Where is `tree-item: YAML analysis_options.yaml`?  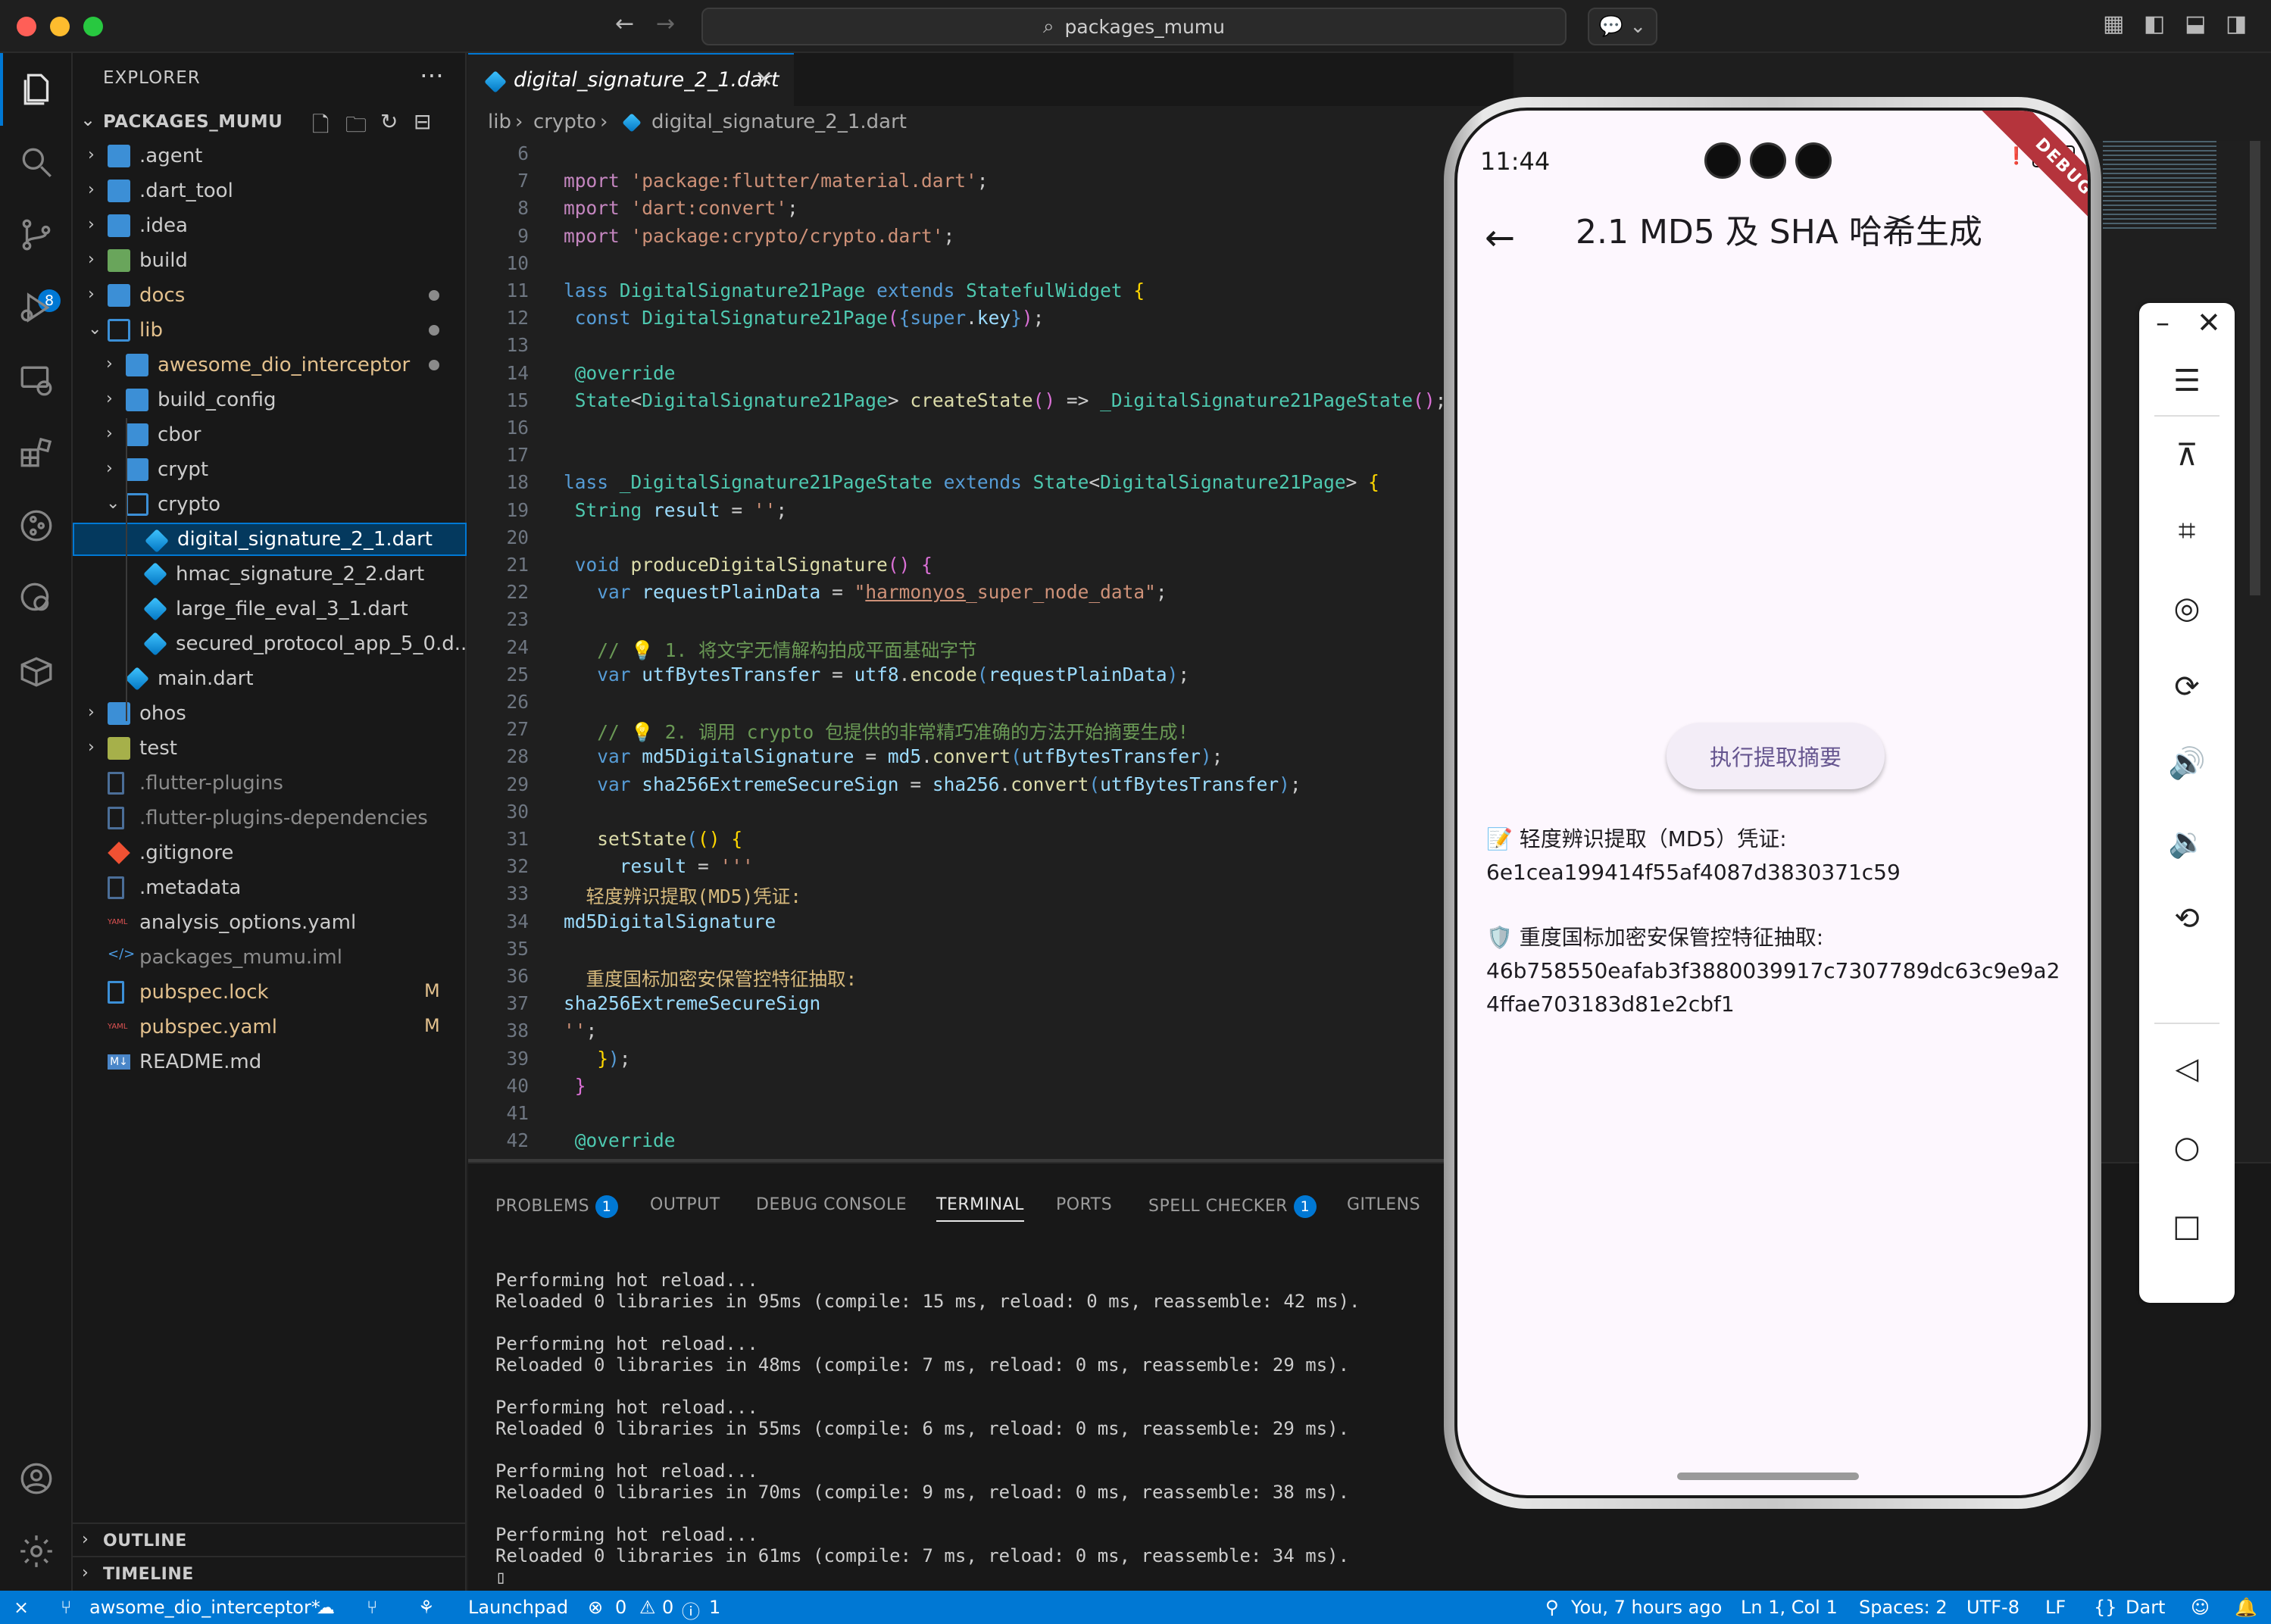
tree-item: YAML analysis_options.yaml is located at coordinates (270, 922).